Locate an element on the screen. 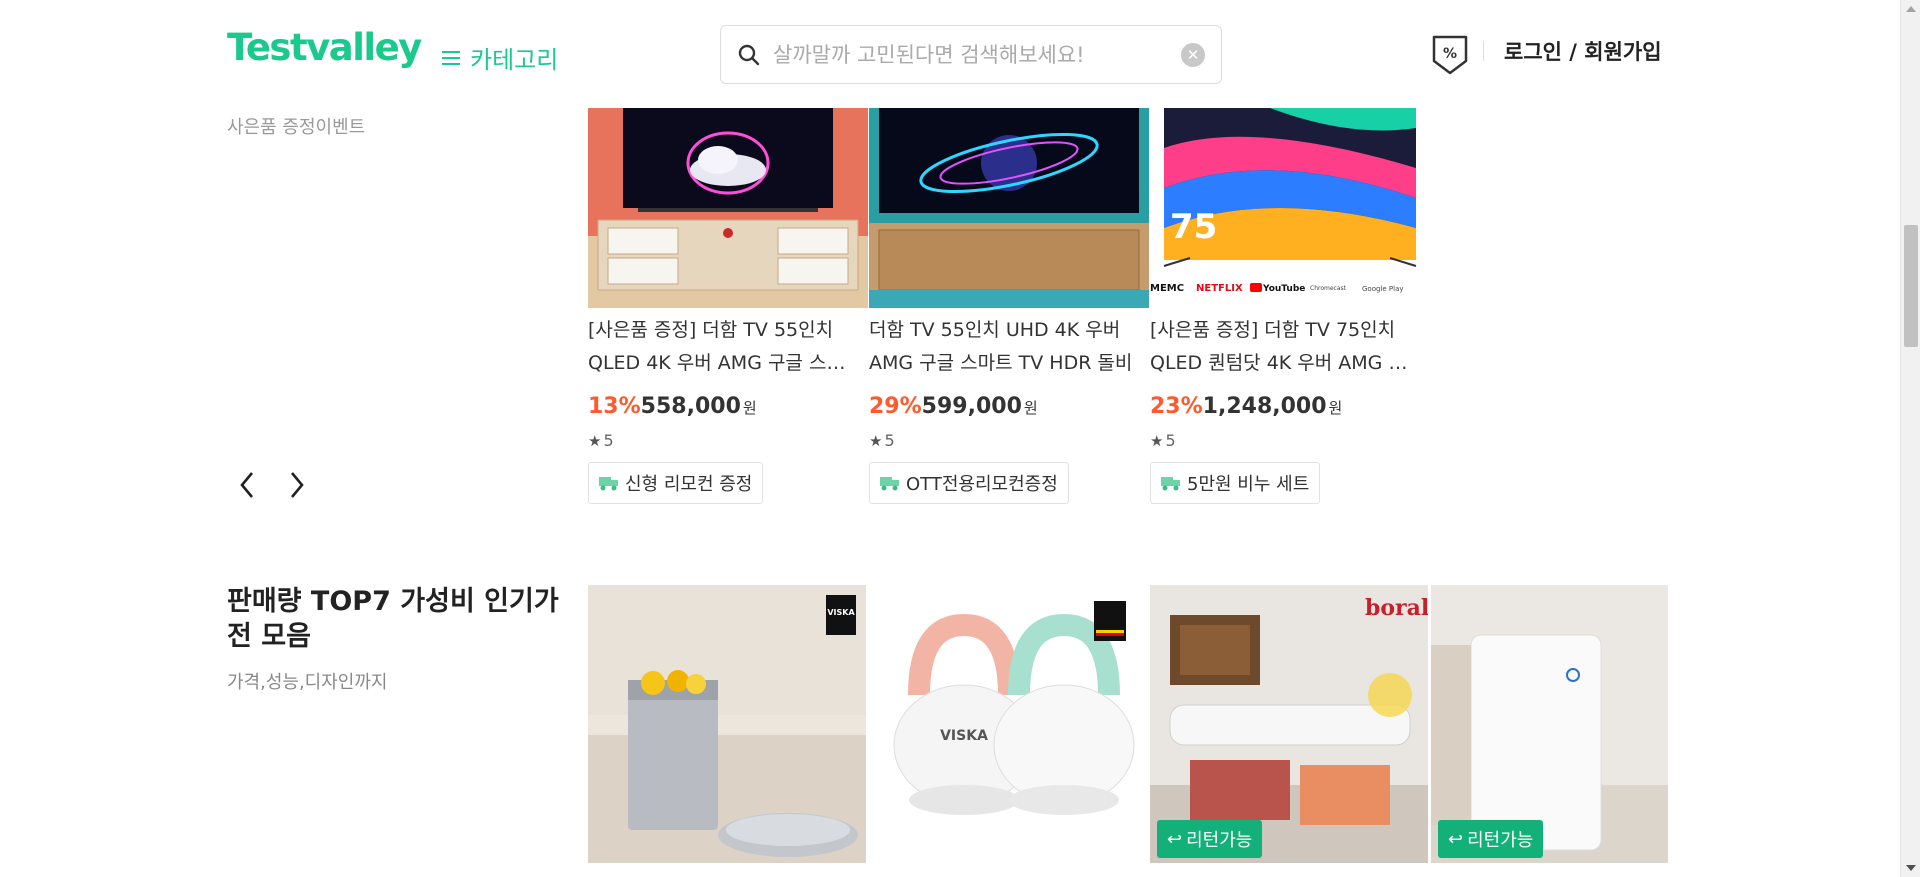  gift-label: OTT전용리모컨증정 is located at coordinates (982, 484).